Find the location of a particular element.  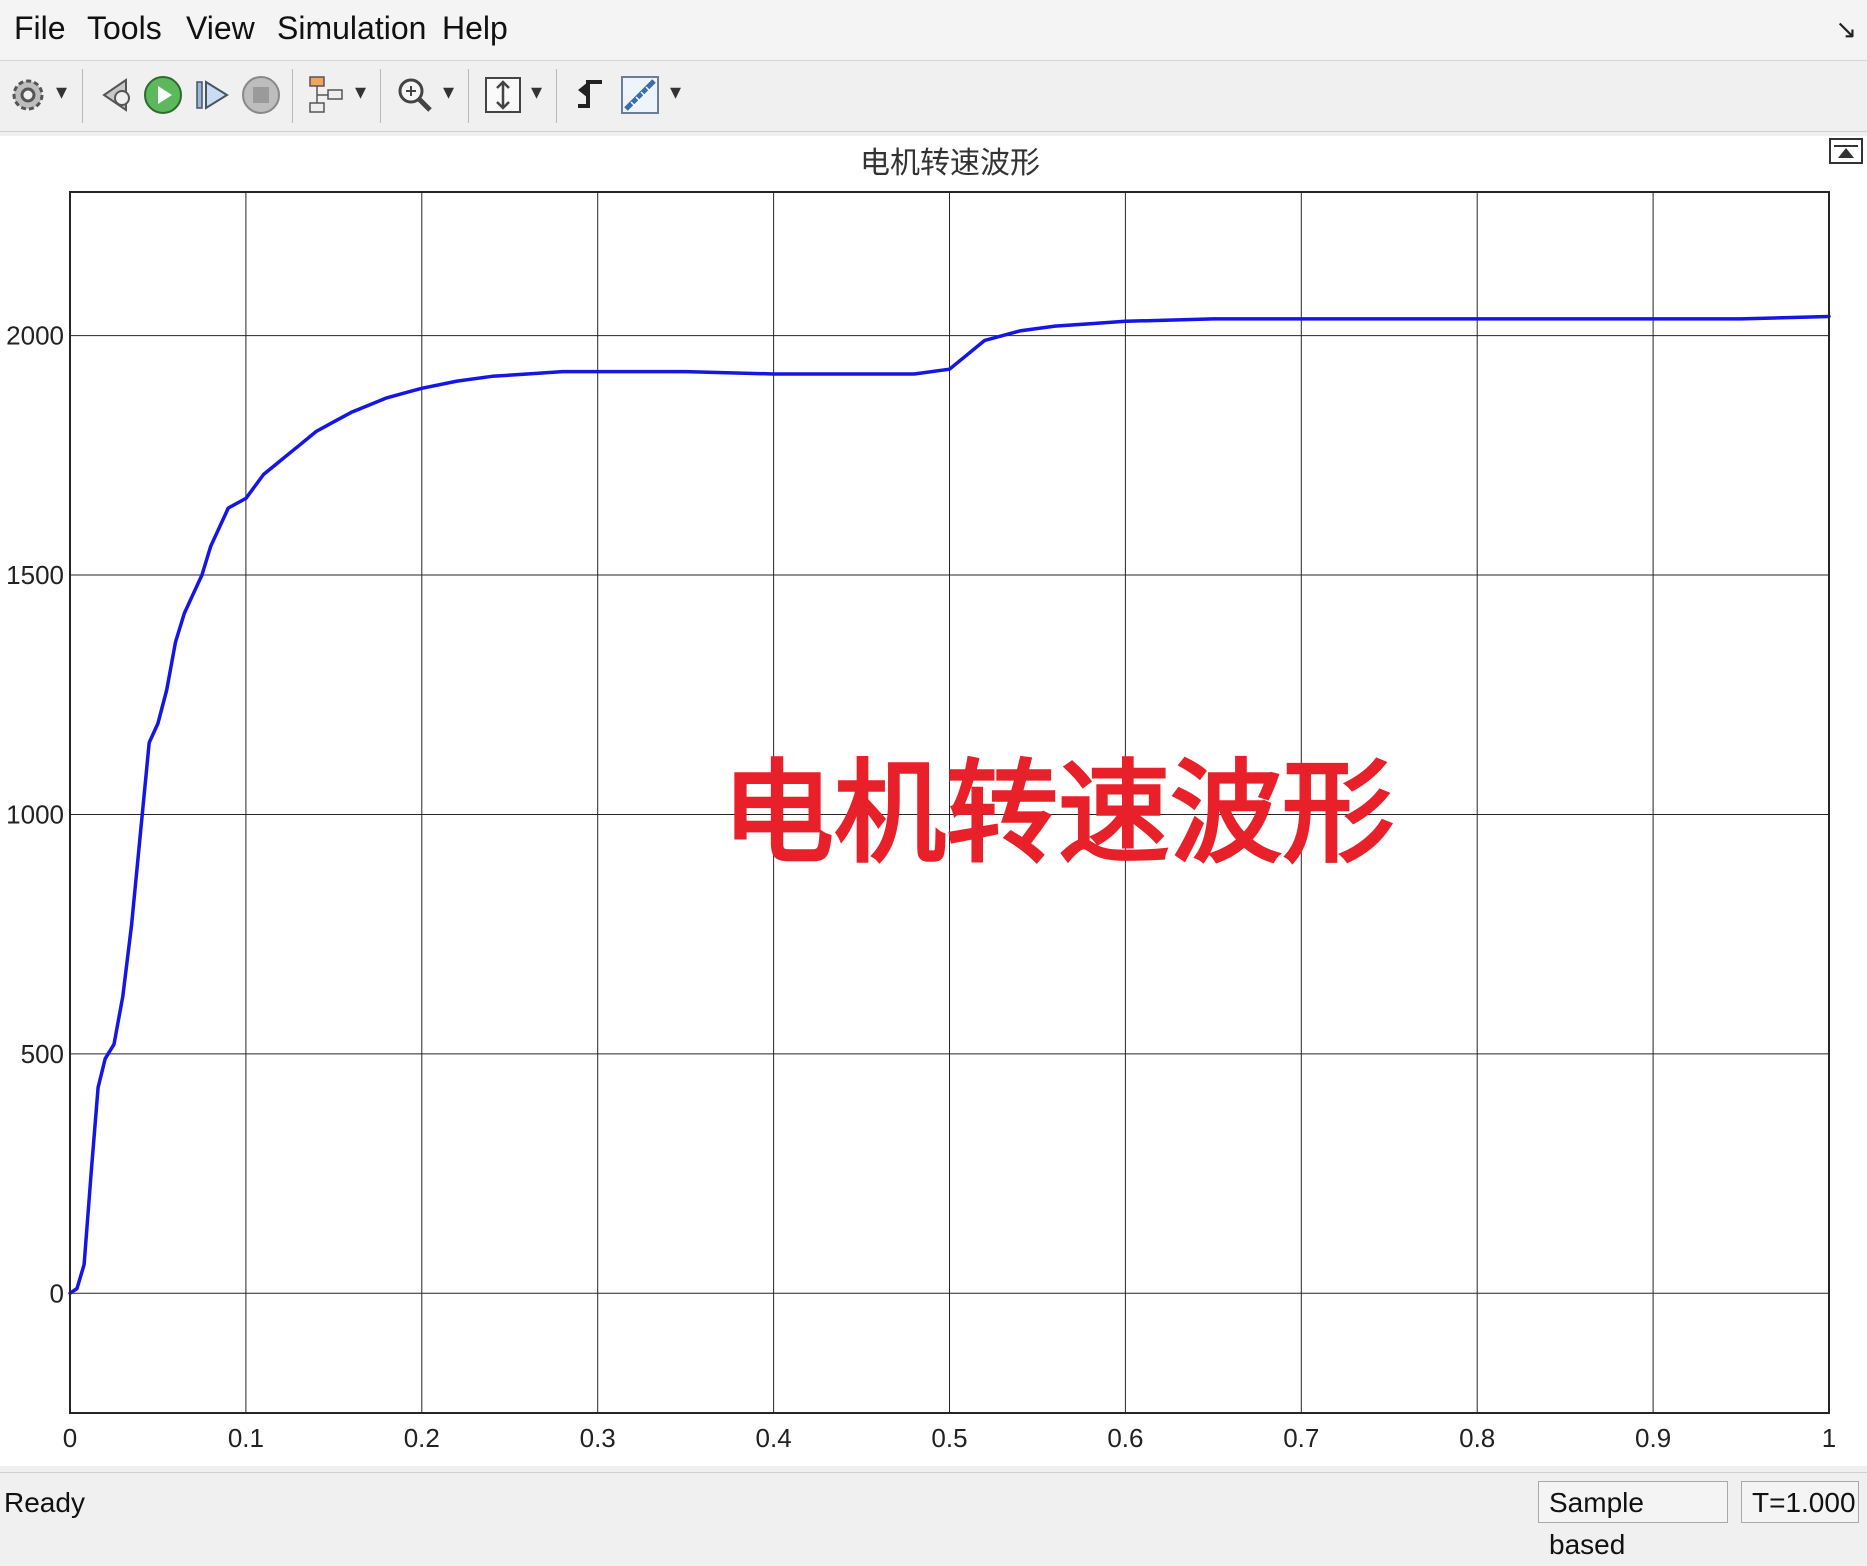

x-tick-label: 0.8 is located at coordinates (1477, 1438).